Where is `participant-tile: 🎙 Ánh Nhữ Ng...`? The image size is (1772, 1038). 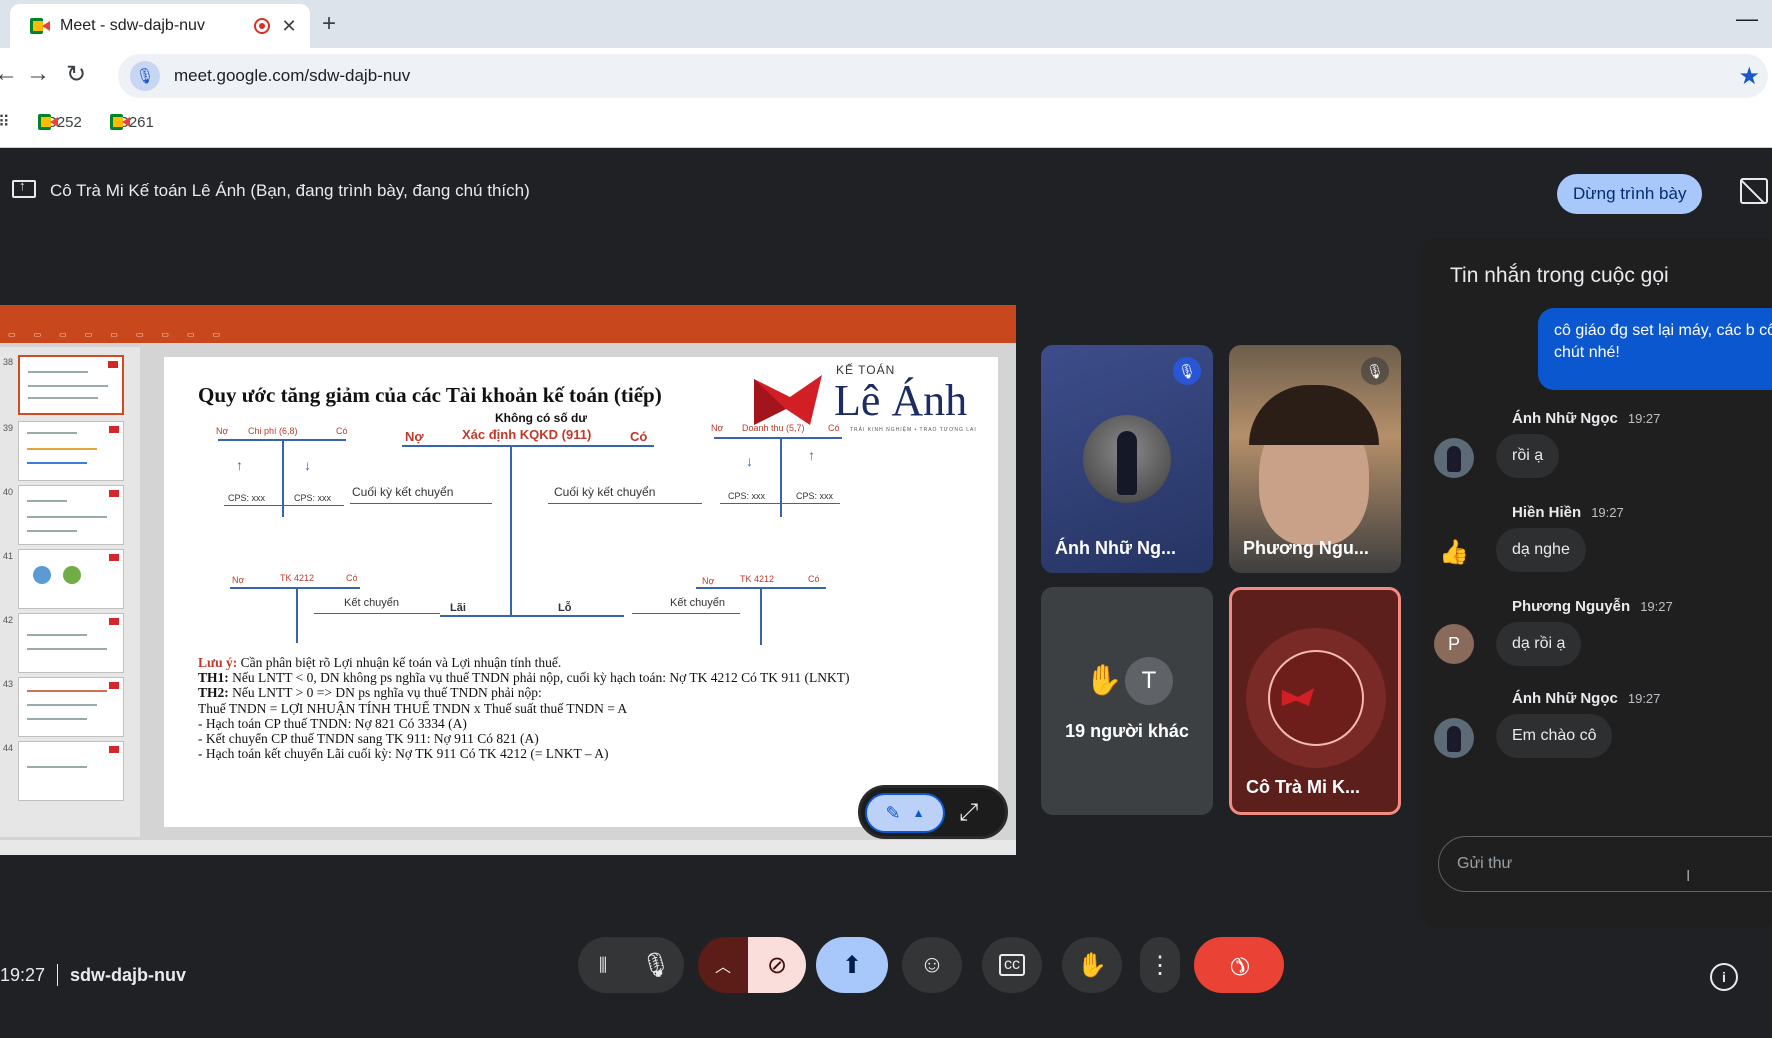
participant-tile: 🎙 Ánh Nhữ Ng... is located at coordinates (1127, 459).